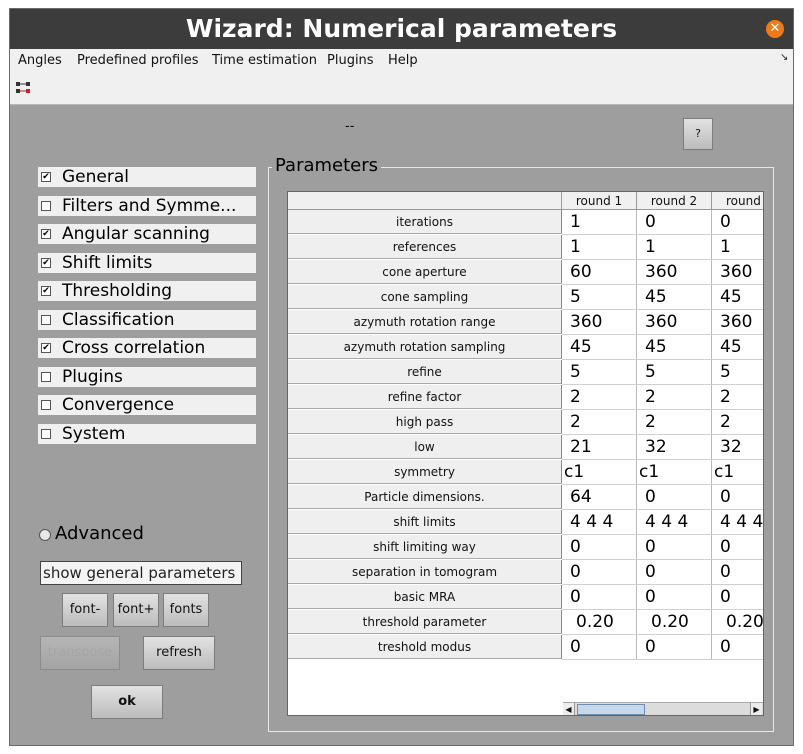  I want to click on table-cell: 64, so click(599, 497).